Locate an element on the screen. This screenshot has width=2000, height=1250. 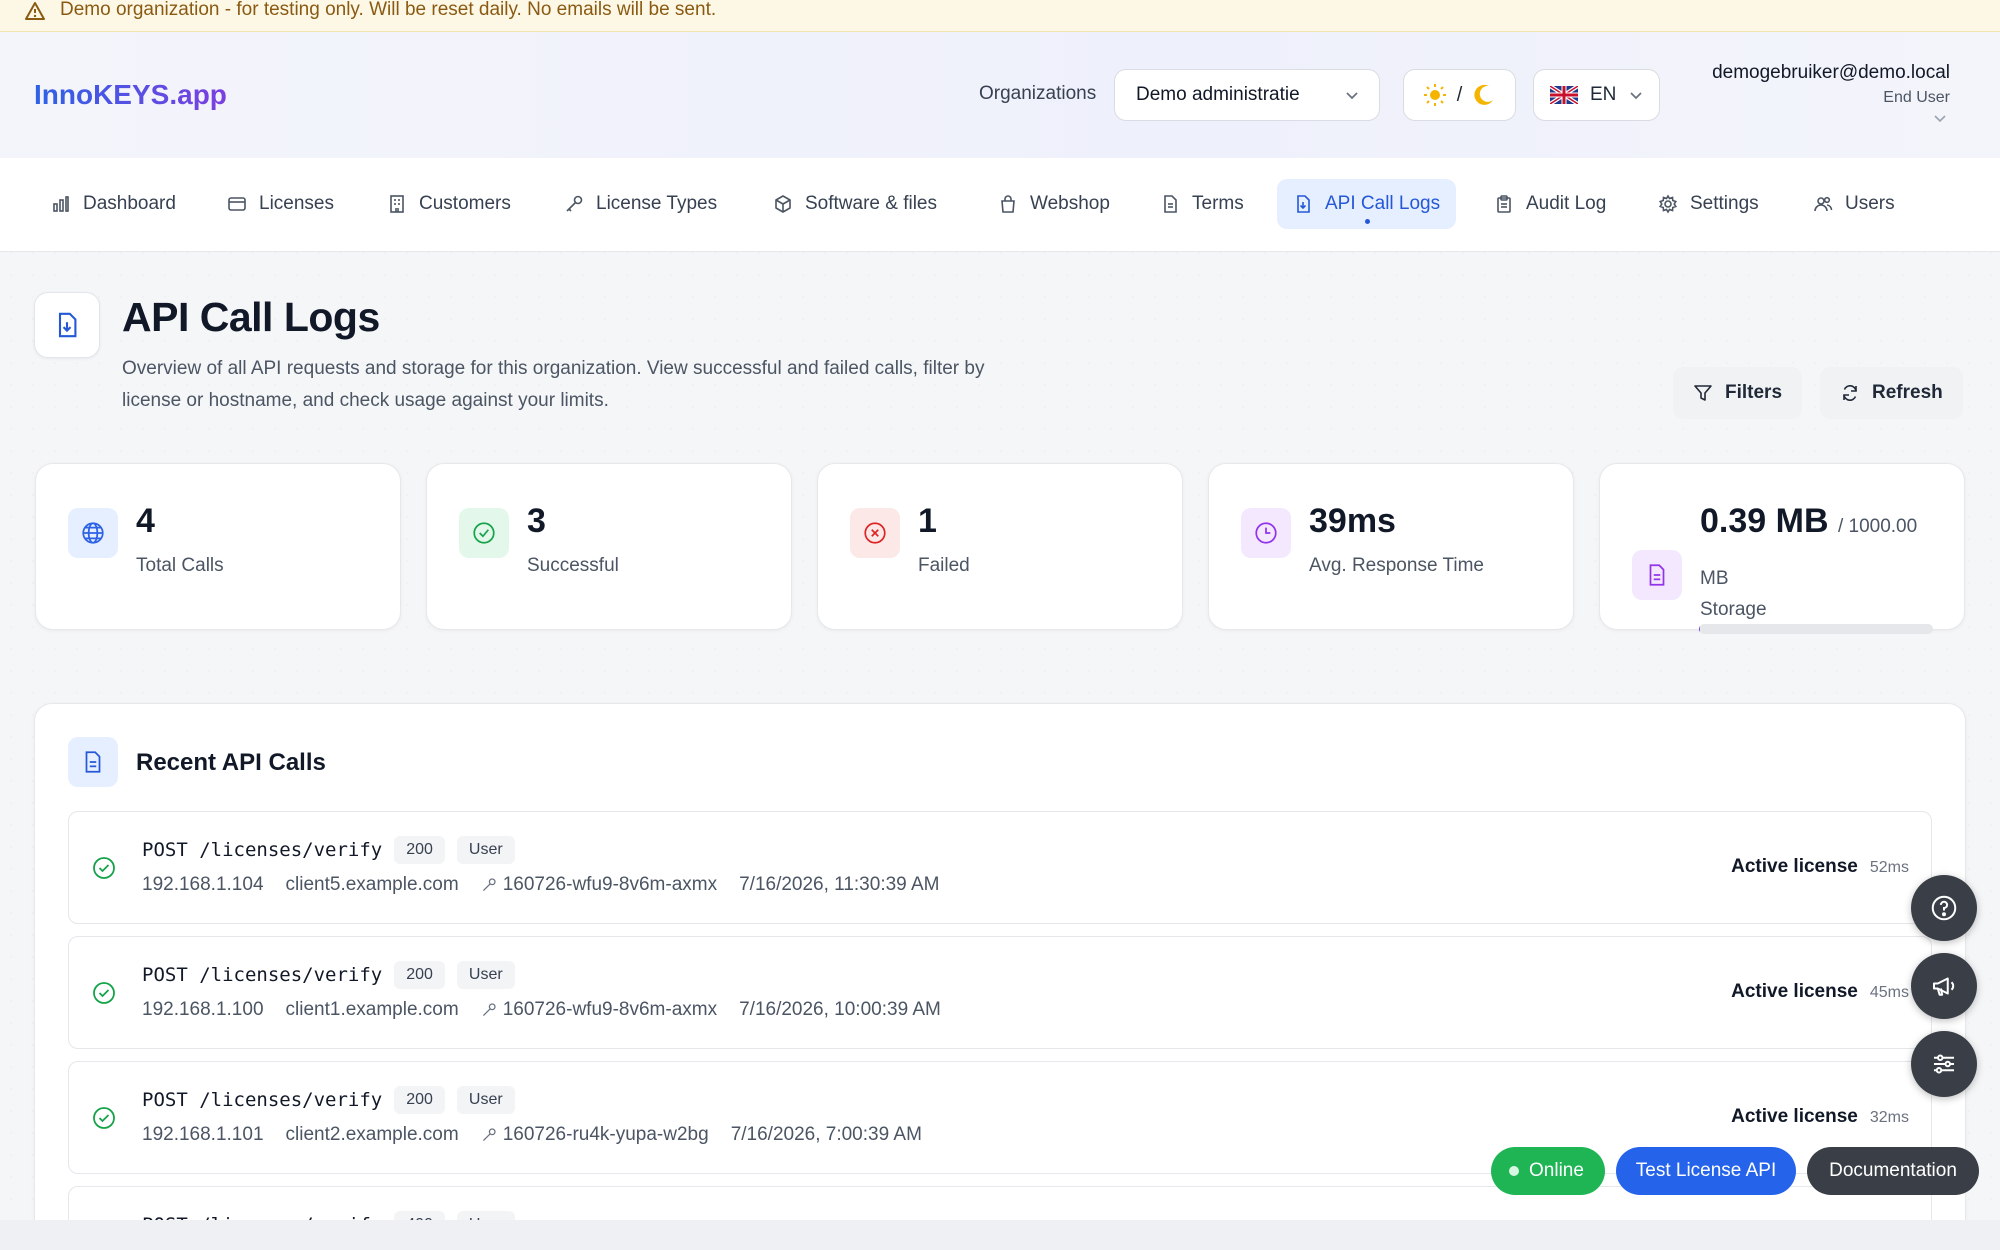
stat-label: Storage is located at coordinates (1733, 609).